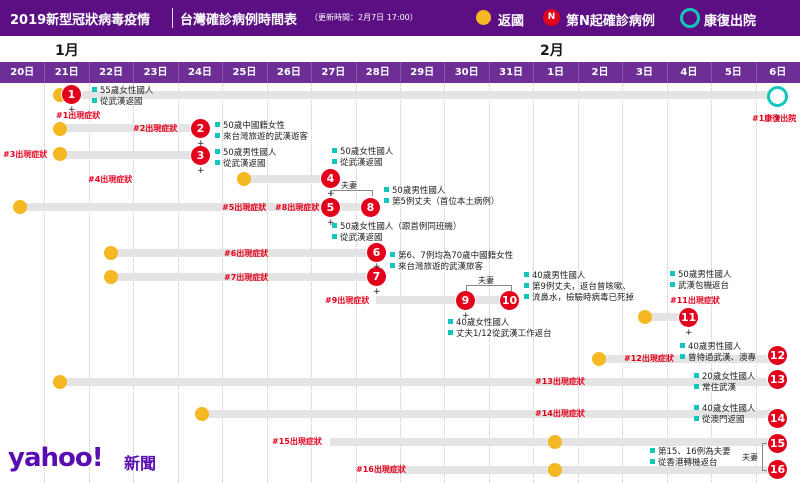 This screenshot has height=483, width=800. What do you see at coordinates (377, 72) in the screenshot?
I see `day-8: 28日` at bounding box center [377, 72].